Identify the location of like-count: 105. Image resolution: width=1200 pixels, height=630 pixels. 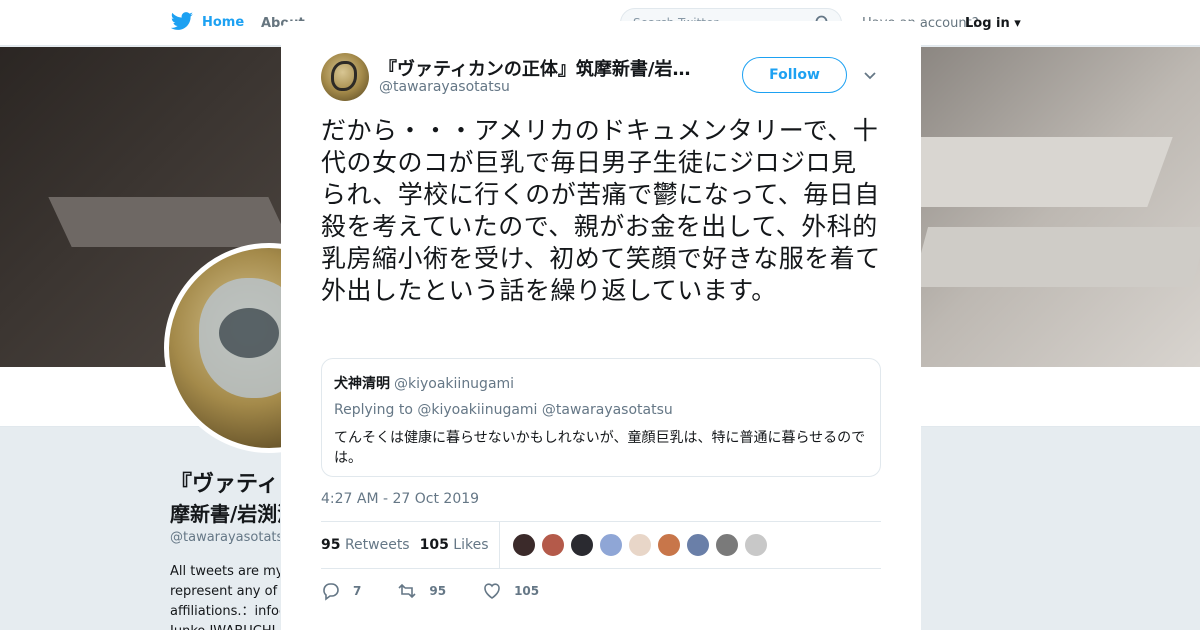
(527, 591).